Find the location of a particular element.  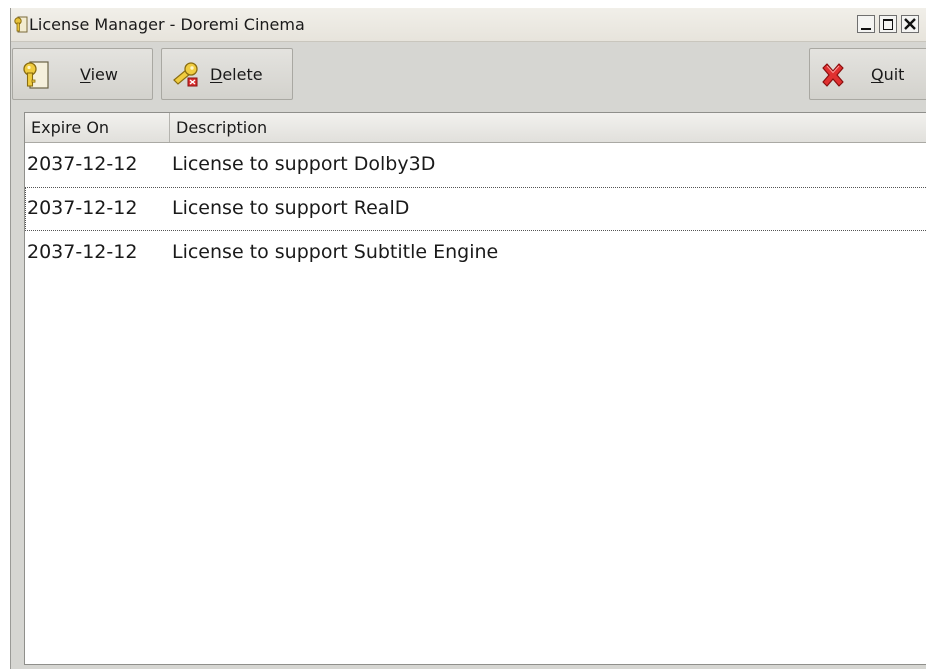

view-button: View is located at coordinates (82, 74).